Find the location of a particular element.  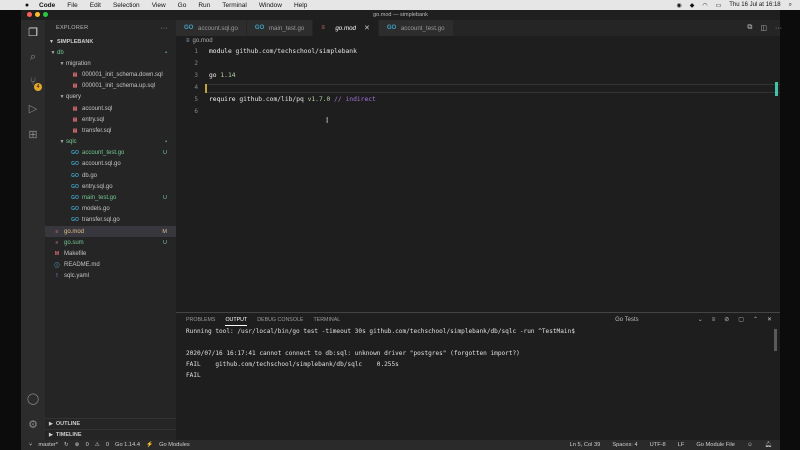

file-tree-item: ▤ account.sql is located at coordinates (110, 108).